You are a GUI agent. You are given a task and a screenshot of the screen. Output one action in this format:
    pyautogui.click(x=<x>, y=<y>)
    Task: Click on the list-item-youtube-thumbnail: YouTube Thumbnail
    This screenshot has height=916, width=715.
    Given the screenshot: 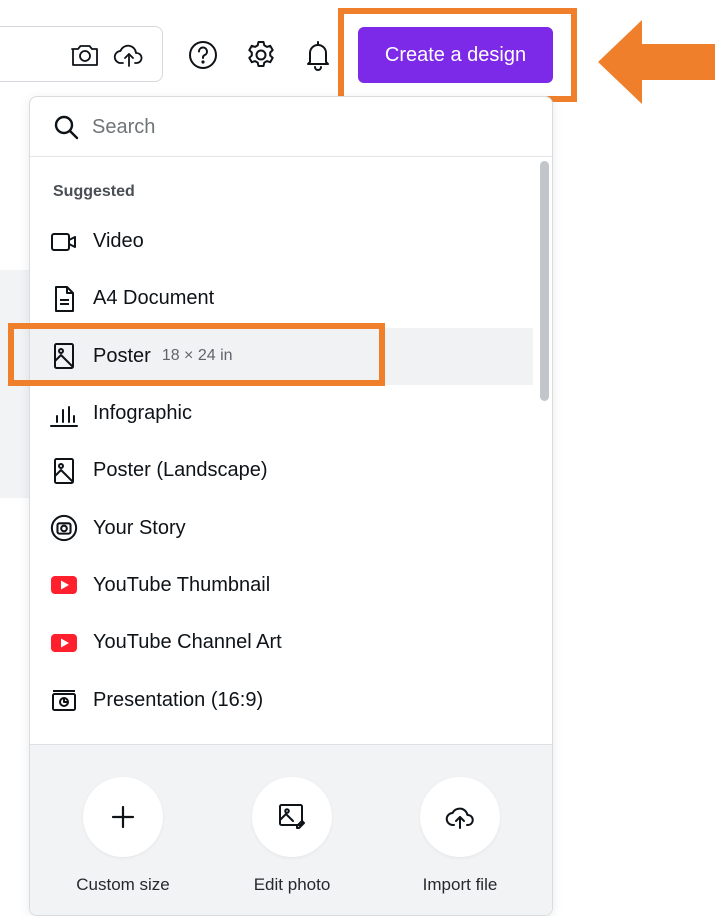 What is the action you would take?
    pyautogui.click(x=281, y=585)
    